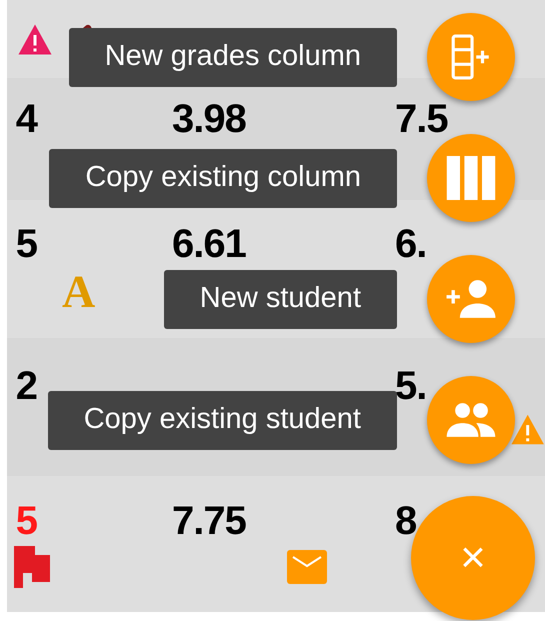  Describe the element at coordinates (209, 118) in the screenshot. I see `grade-cell: 3.98` at that location.